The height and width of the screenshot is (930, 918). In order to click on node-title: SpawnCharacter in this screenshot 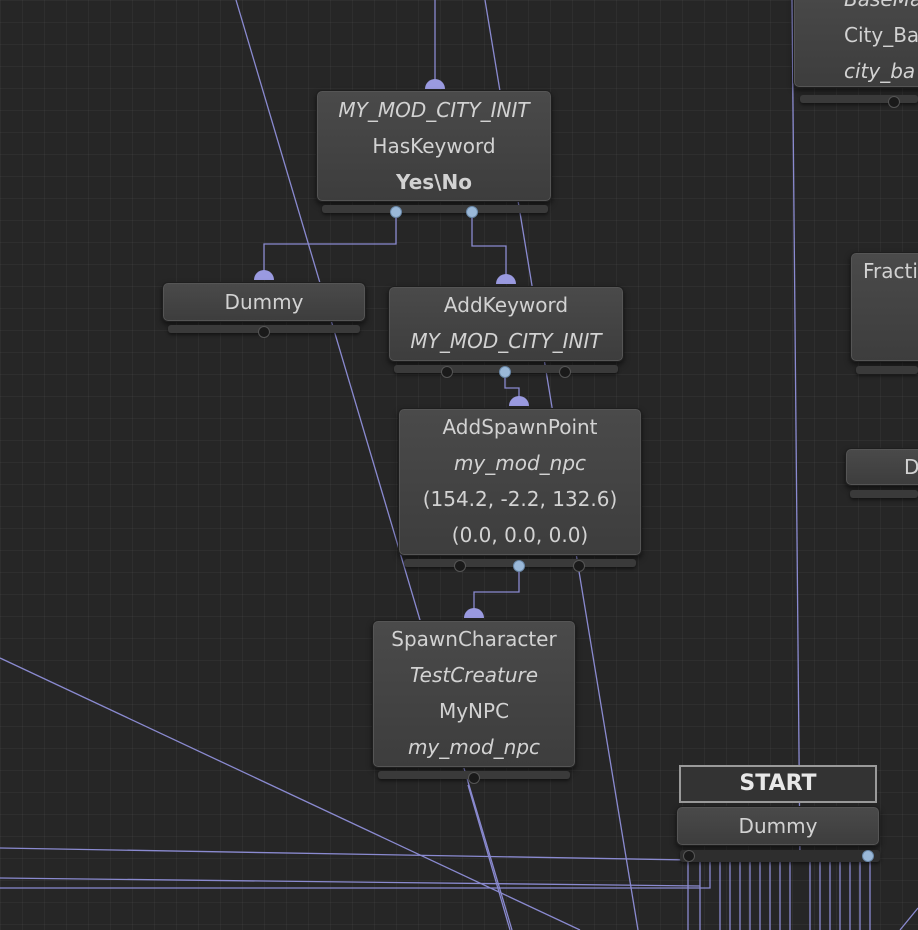, I will do `click(474, 639)`.